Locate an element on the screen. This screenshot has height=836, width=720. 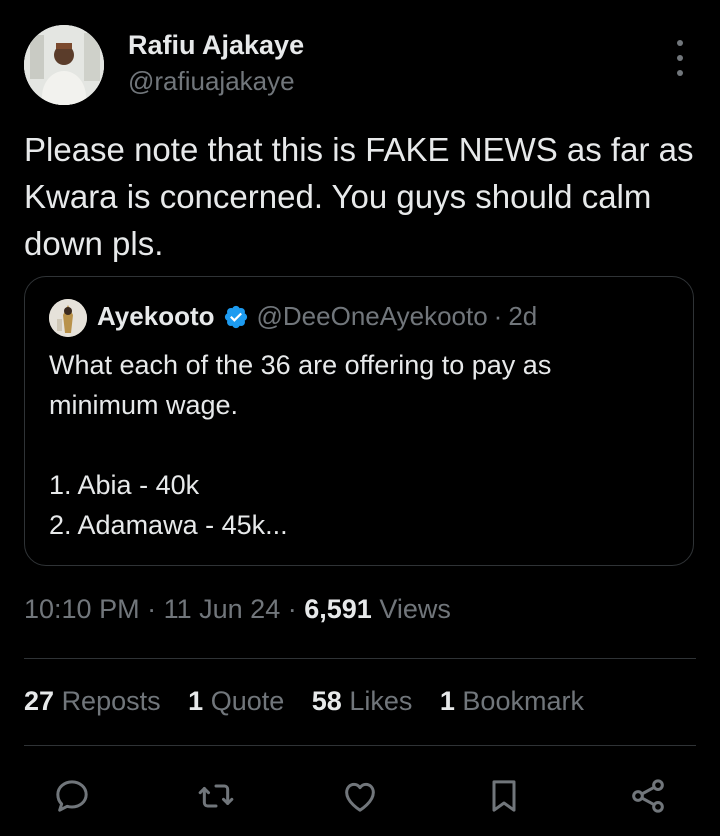
quoted-author-handle: @DeeOneAyekooto is located at coordinates (372, 316).